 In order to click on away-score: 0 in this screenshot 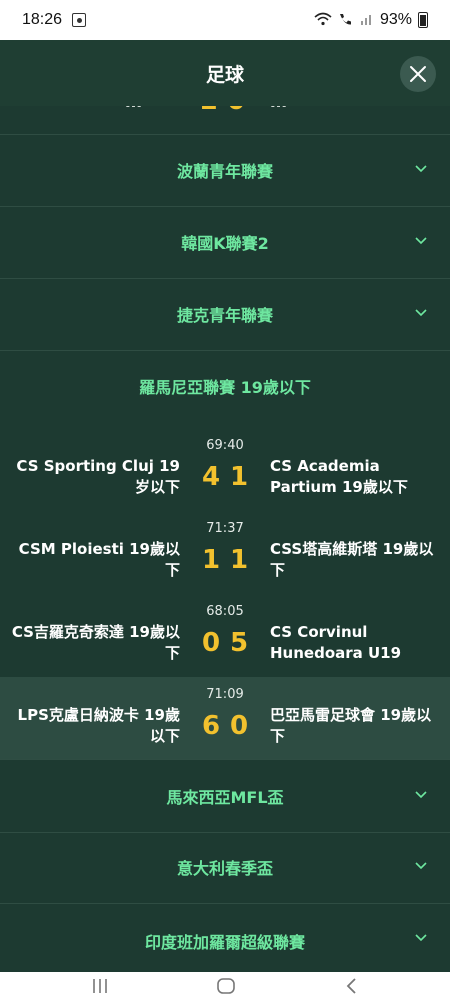, I will do `click(239, 726)`.